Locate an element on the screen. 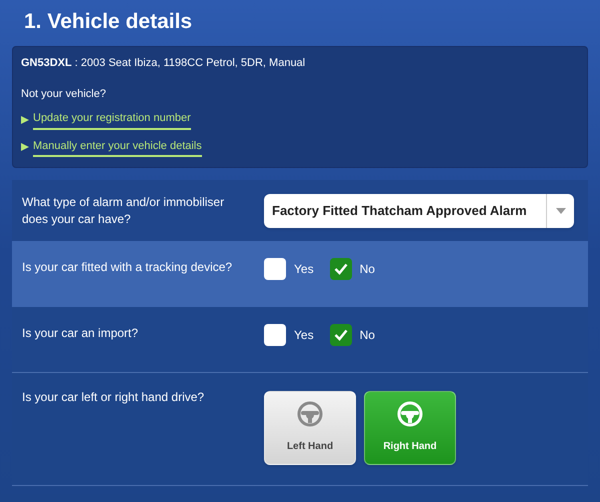  question-label: Is your car fitted with a tracking device? is located at coordinates (128, 267).